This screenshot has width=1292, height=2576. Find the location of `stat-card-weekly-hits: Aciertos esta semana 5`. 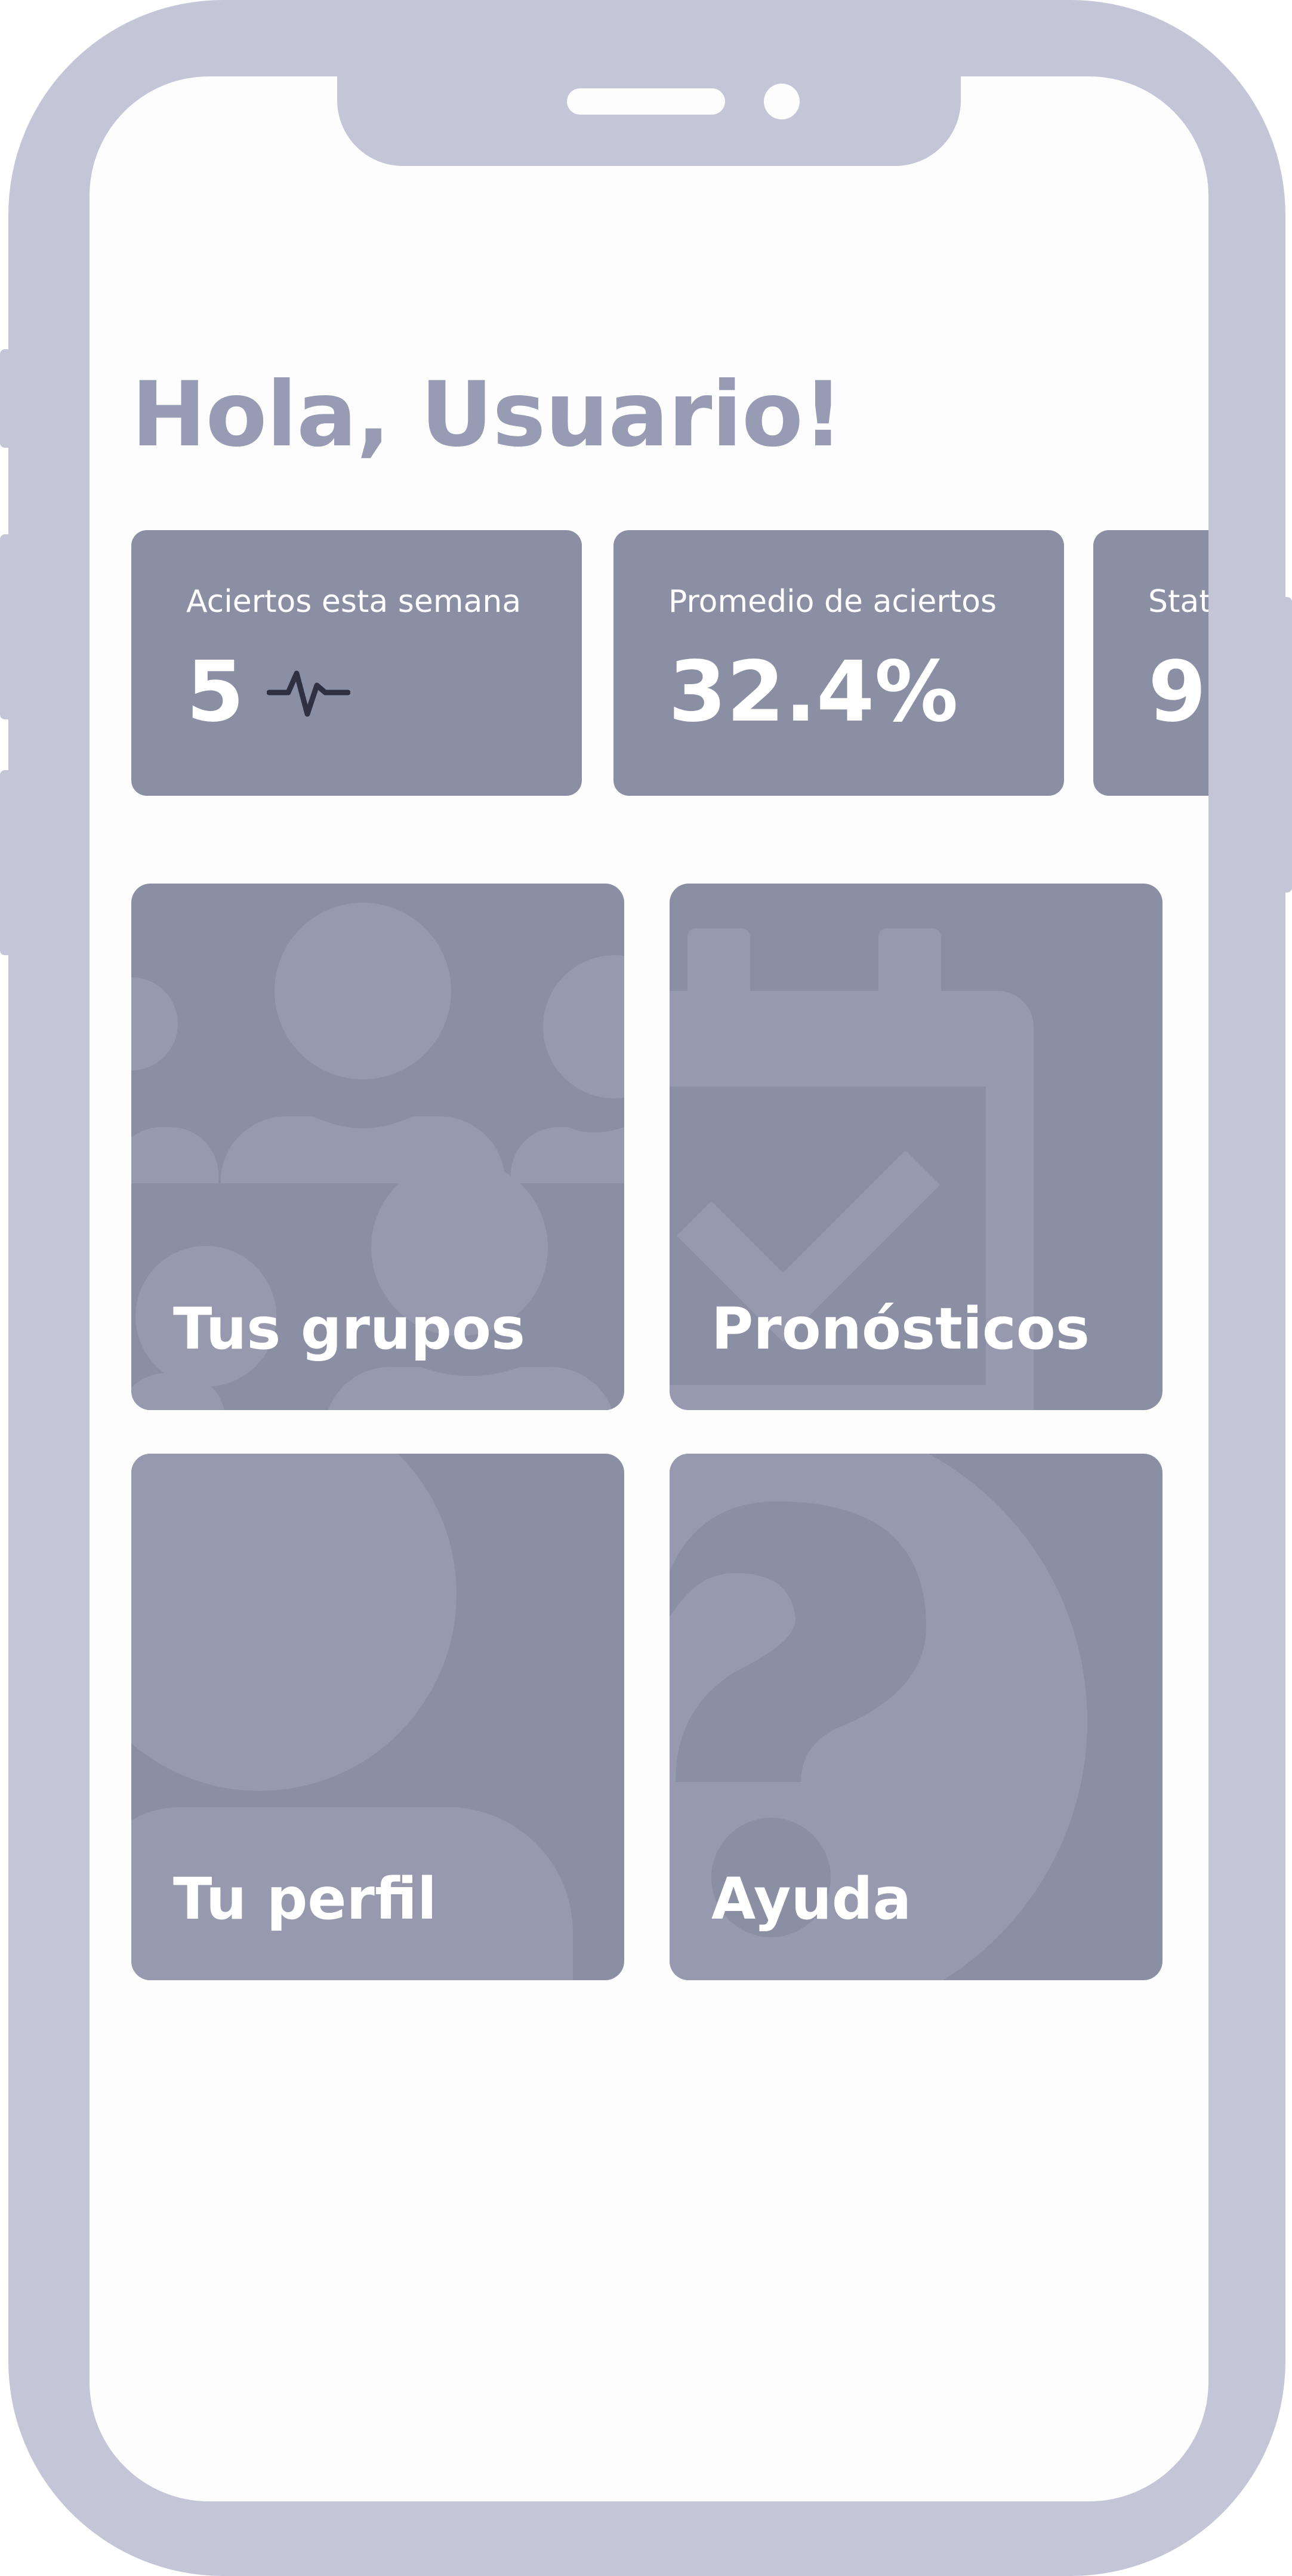

stat-card-weekly-hits: Aciertos esta semana 5 is located at coordinates (356, 663).